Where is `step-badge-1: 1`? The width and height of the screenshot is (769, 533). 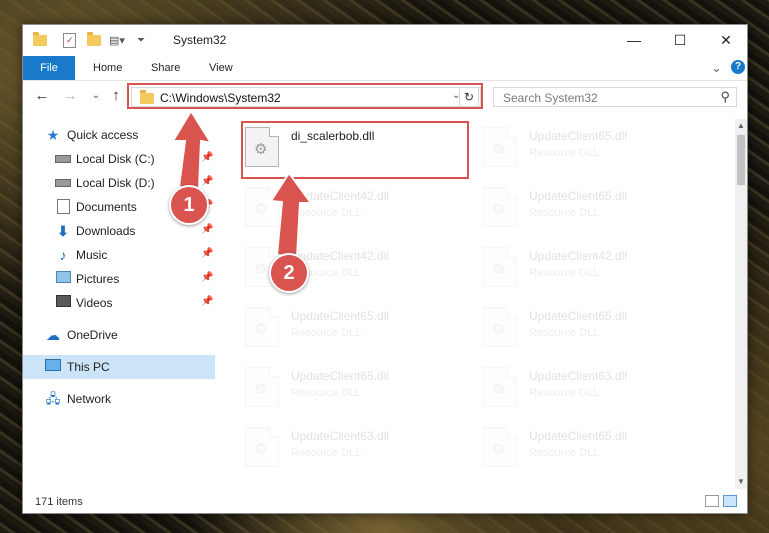
step-badge-1: 1 is located at coordinates (189, 205).